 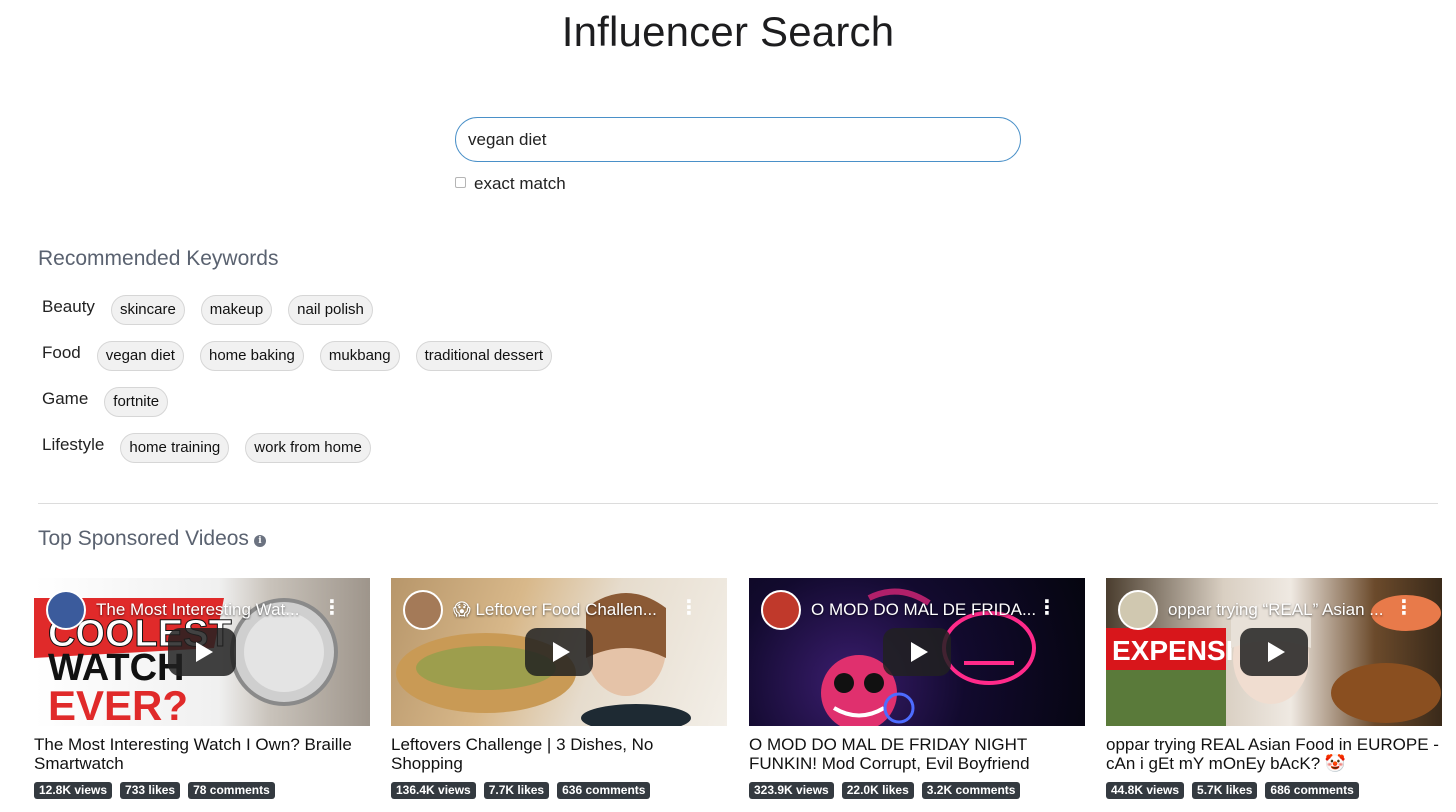 What do you see at coordinates (236, 310) in the screenshot?
I see `keyword-chip: makeup` at bounding box center [236, 310].